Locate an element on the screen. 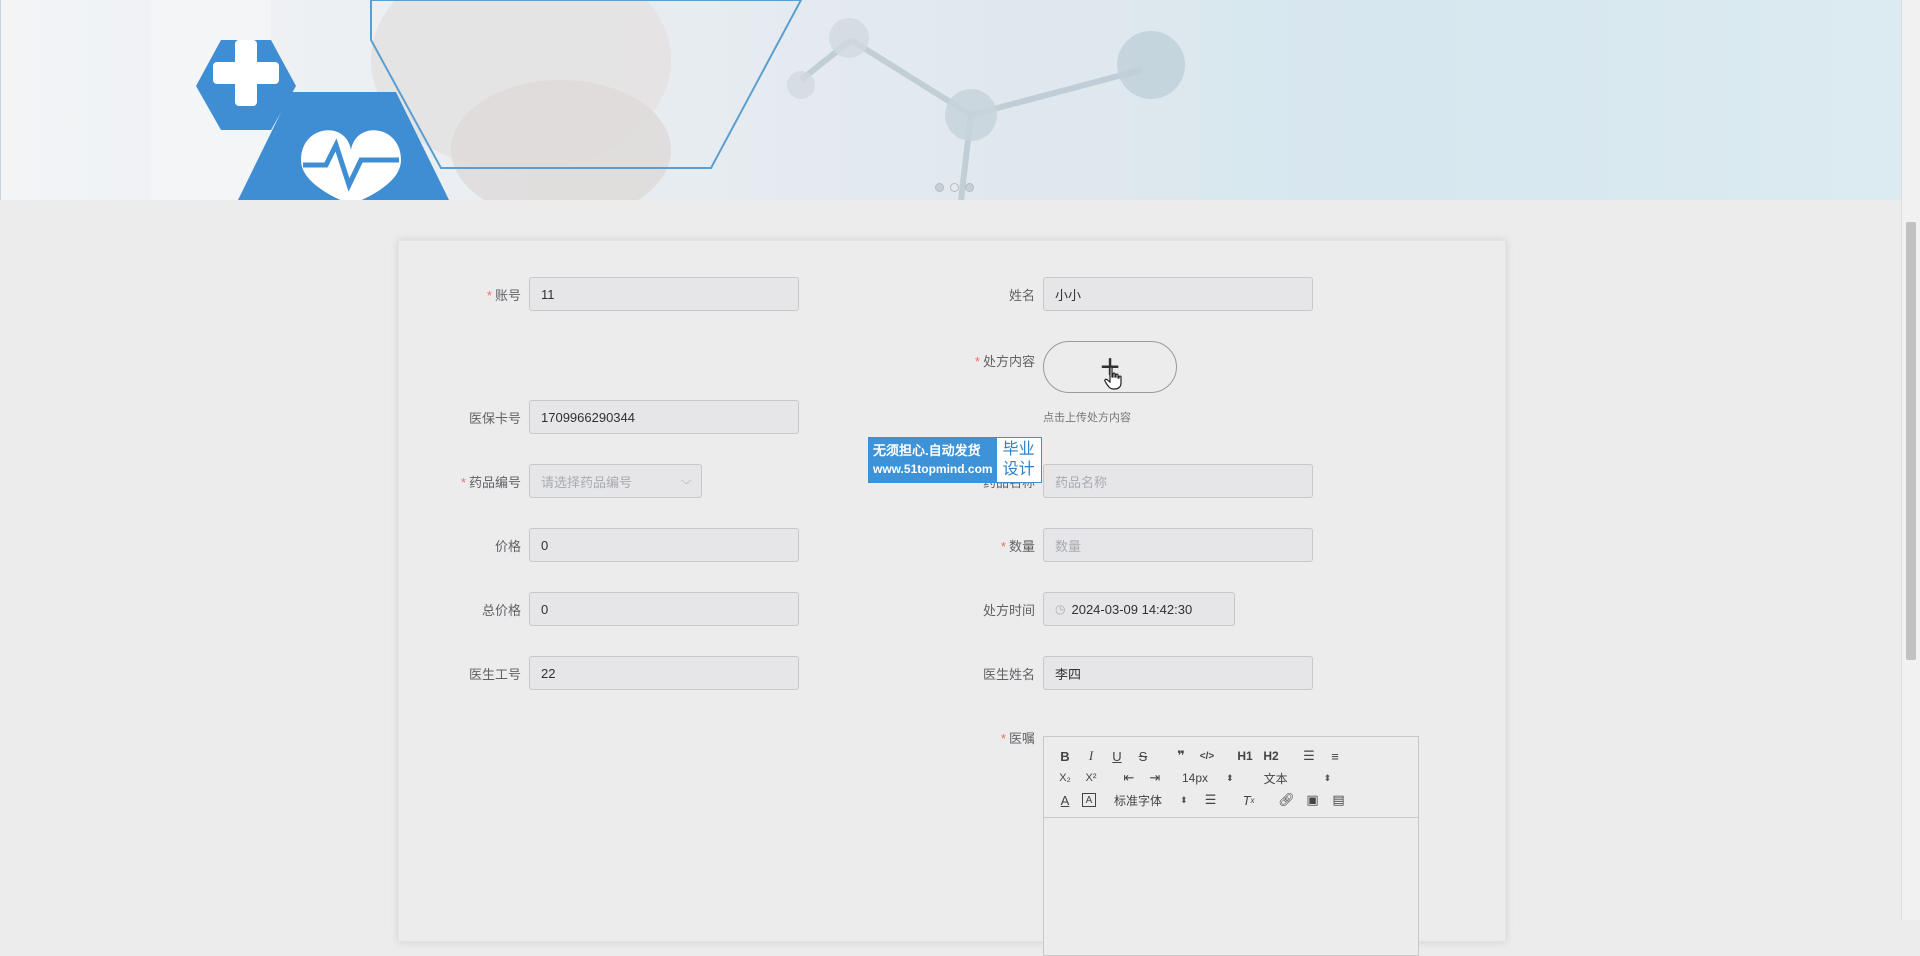 This screenshot has height=956, width=1920. prescription-time-picker: ◷ 2024-03-09 14:42:30 is located at coordinates (1139, 609).